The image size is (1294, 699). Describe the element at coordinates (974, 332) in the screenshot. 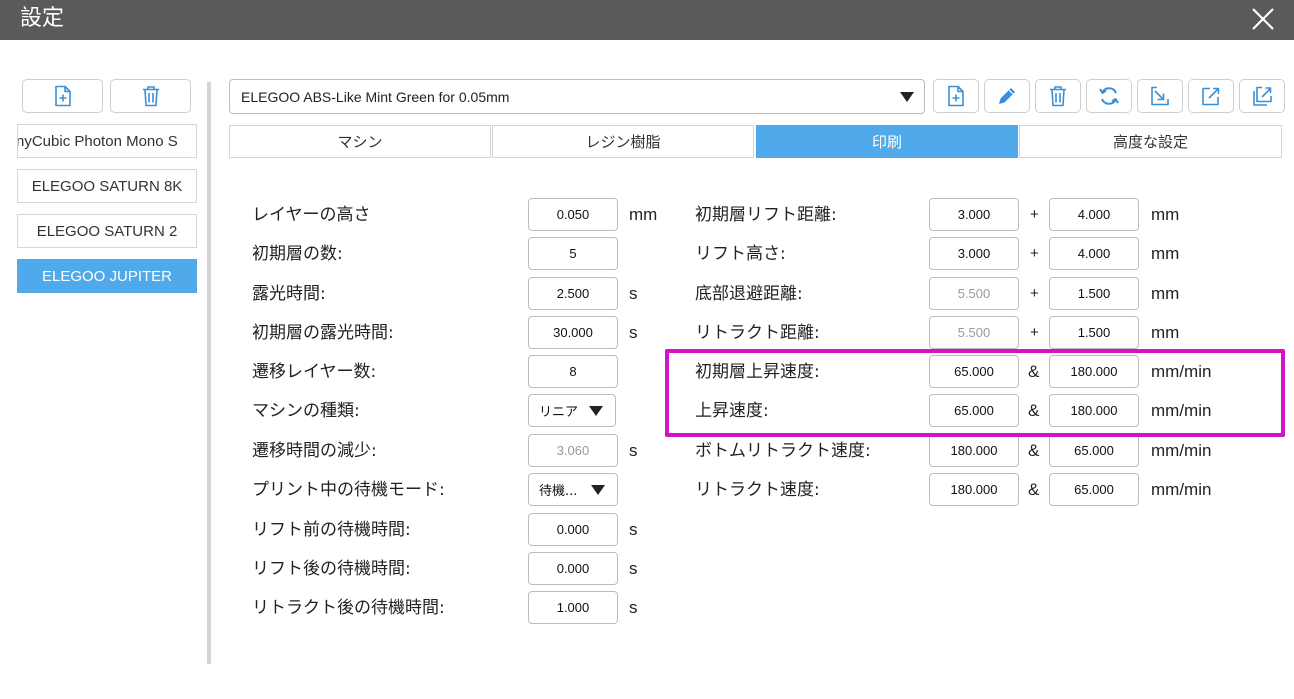

I see `retract-distance-input-1: 5.500` at that location.